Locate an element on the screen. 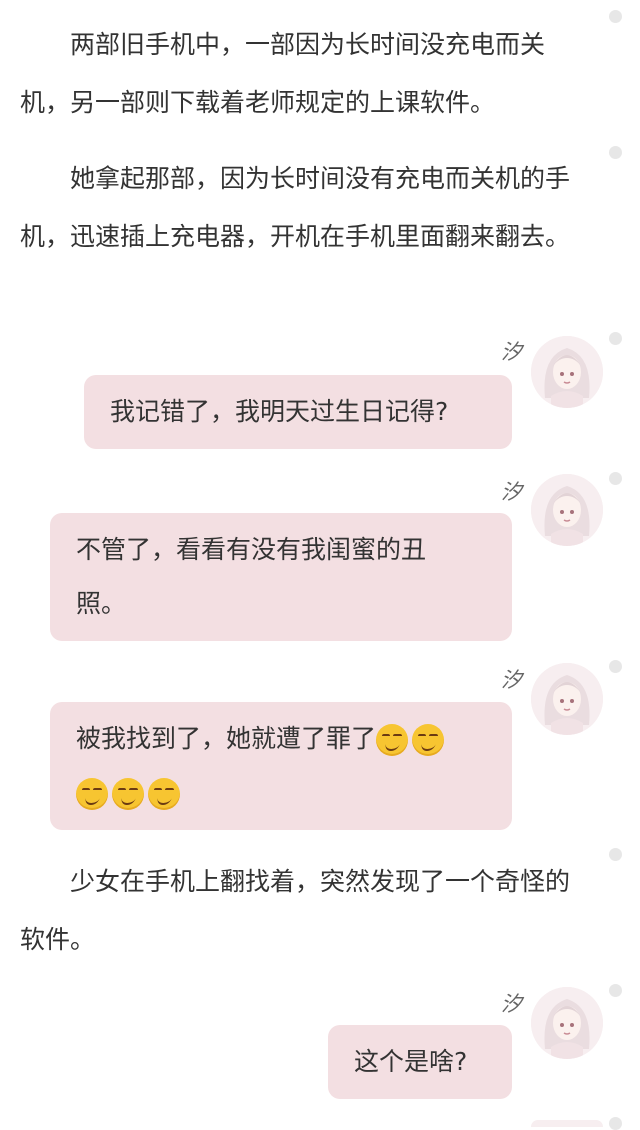  message-bubble: 这个是啥? is located at coordinates (420, 1062).